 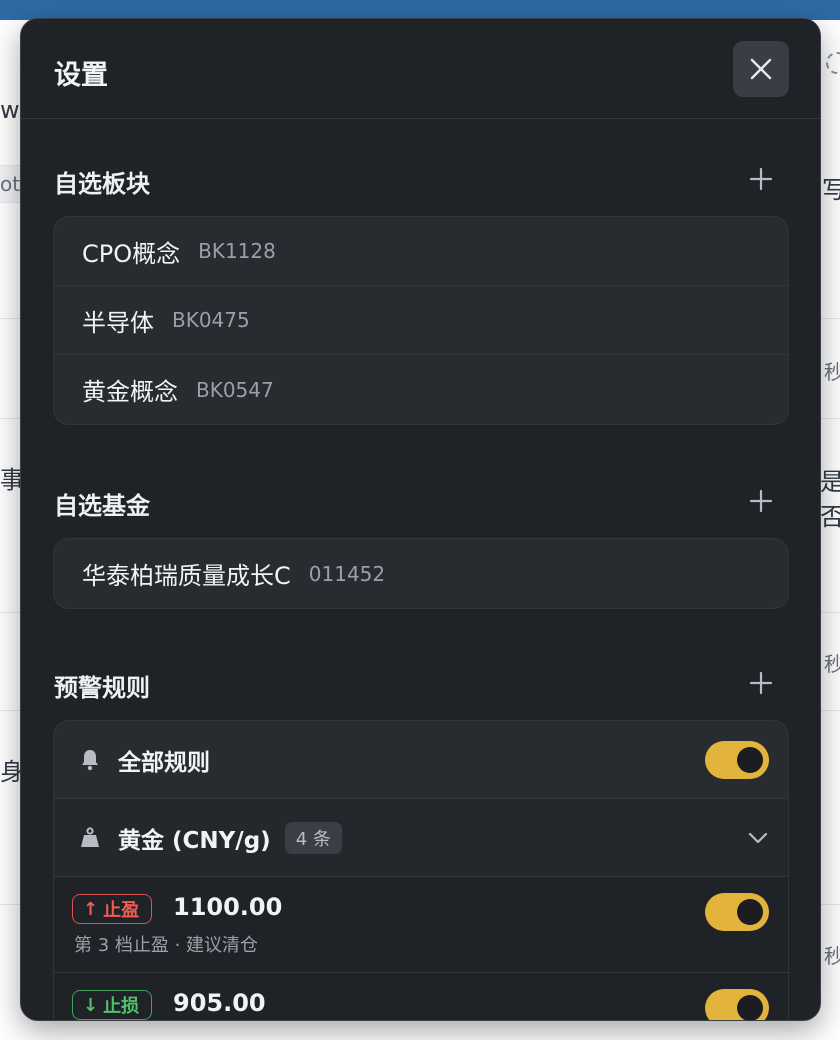 I want to click on all-rules-label: 全部规则, so click(x=164, y=762).